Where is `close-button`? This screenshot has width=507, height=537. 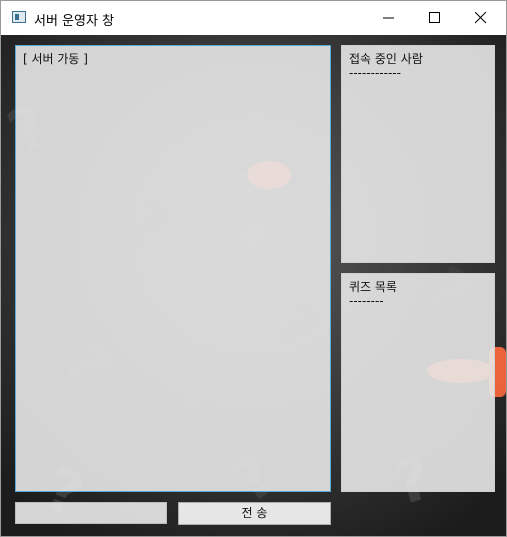 close-button is located at coordinates (481, 18).